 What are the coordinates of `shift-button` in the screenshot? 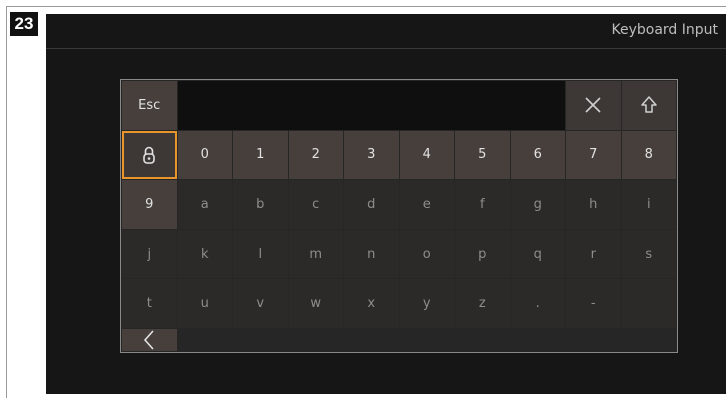 It's located at (648, 105).